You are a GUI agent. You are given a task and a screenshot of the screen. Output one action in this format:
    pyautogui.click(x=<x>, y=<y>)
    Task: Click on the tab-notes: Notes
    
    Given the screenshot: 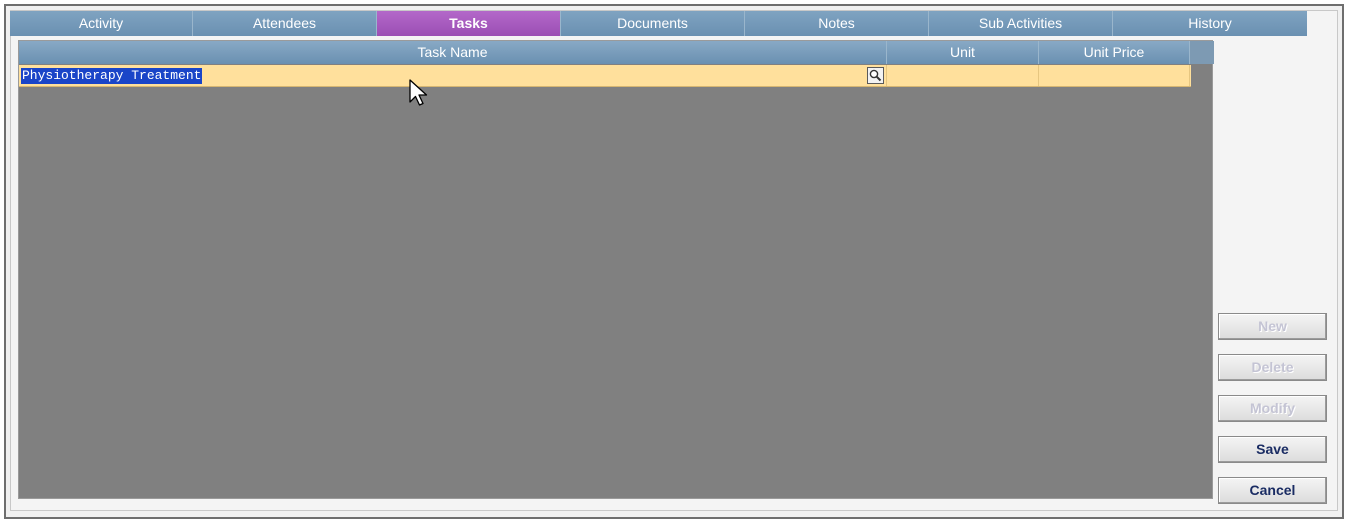 What is the action you would take?
    pyautogui.click(x=837, y=23)
    